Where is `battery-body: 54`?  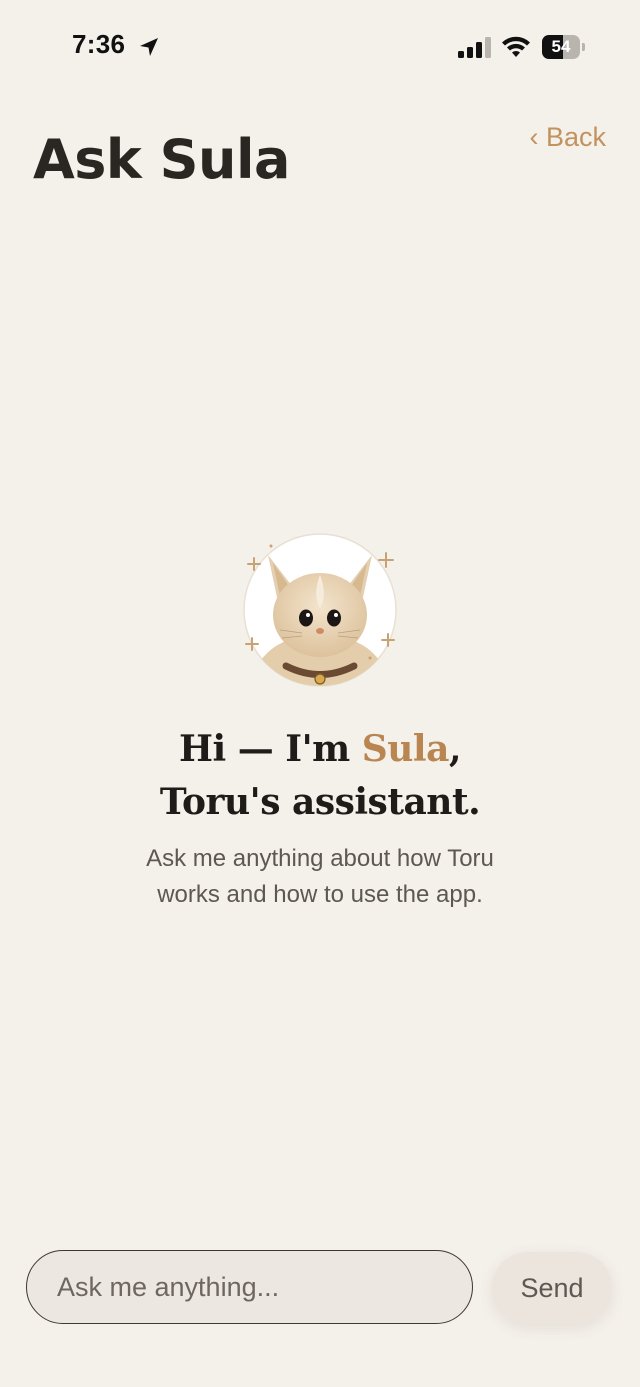 battery-body: 54 is located at coordinates (561, 47).